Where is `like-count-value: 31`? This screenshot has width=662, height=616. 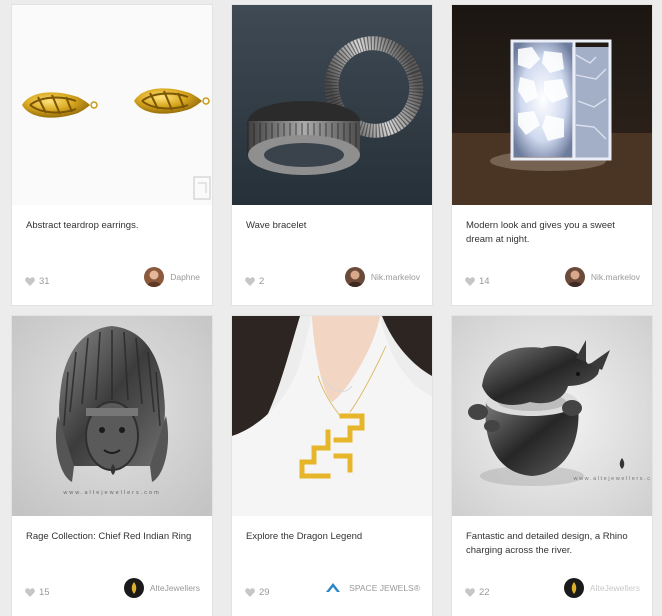
like-count-value: 31 is located at coordinates (44, 281).